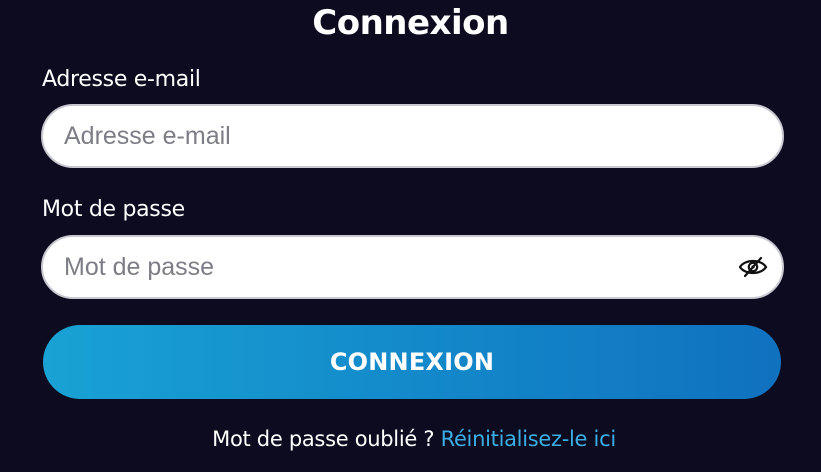  I want to click on password-field-container, so click(412, 267).